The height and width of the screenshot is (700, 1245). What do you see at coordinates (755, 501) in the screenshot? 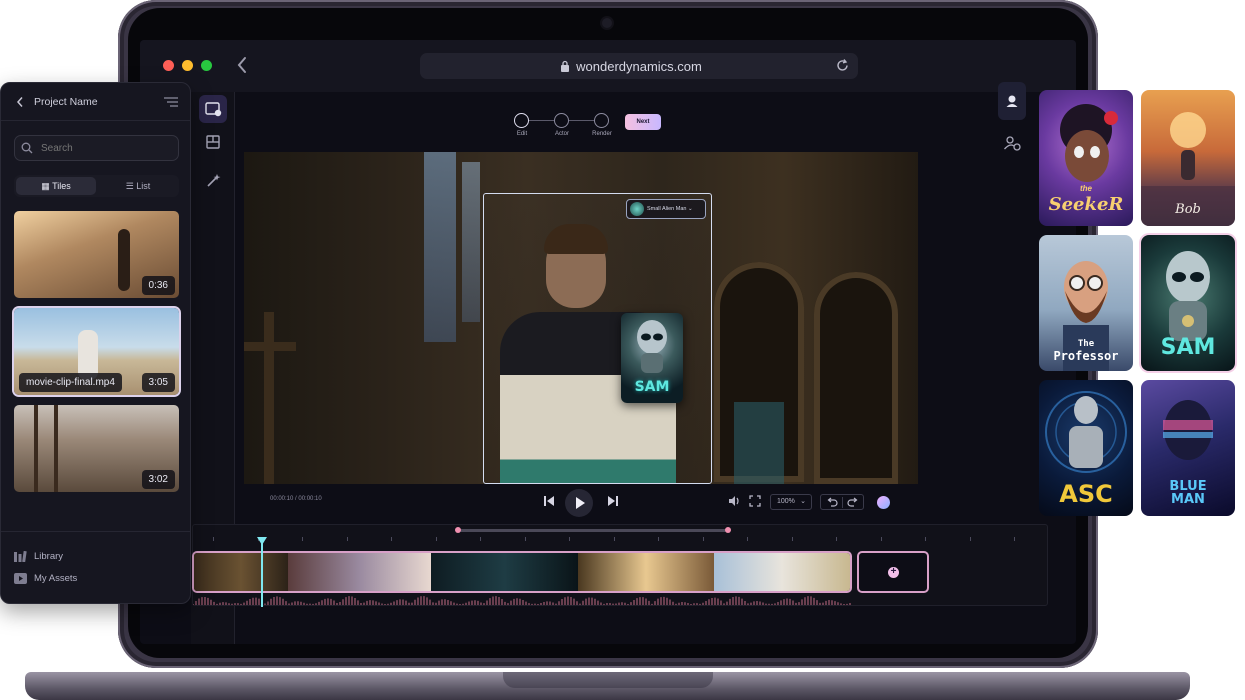
I see `fullscreen-icon` at bounding box center [755, 501].